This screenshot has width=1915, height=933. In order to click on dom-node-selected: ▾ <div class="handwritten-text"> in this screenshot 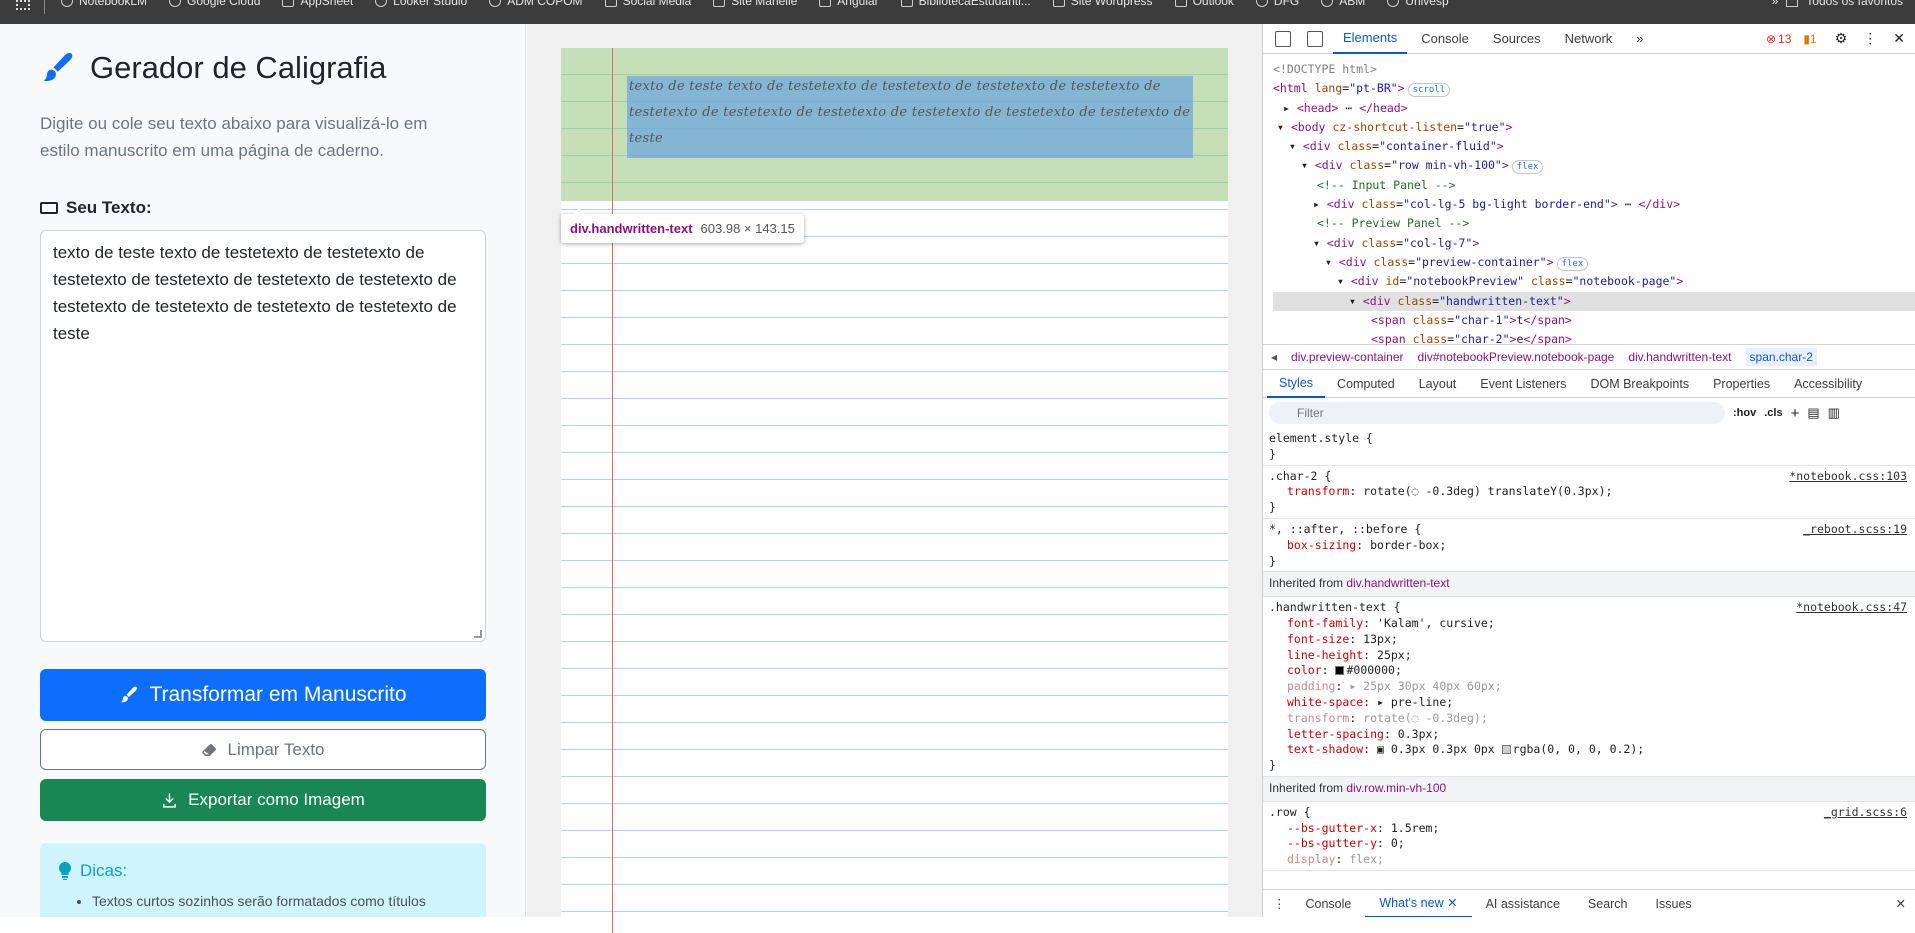, I will do `click(1594, 301)`.